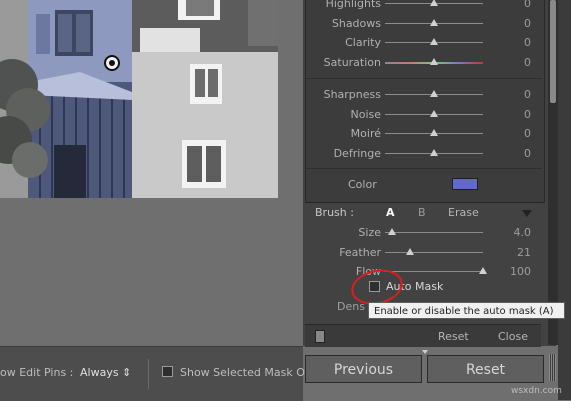  What do you see at coordinates (425, 5) in the screenshot?
I see `slider-row-highlights: Highlights 0` at bounding box center [425, 5].